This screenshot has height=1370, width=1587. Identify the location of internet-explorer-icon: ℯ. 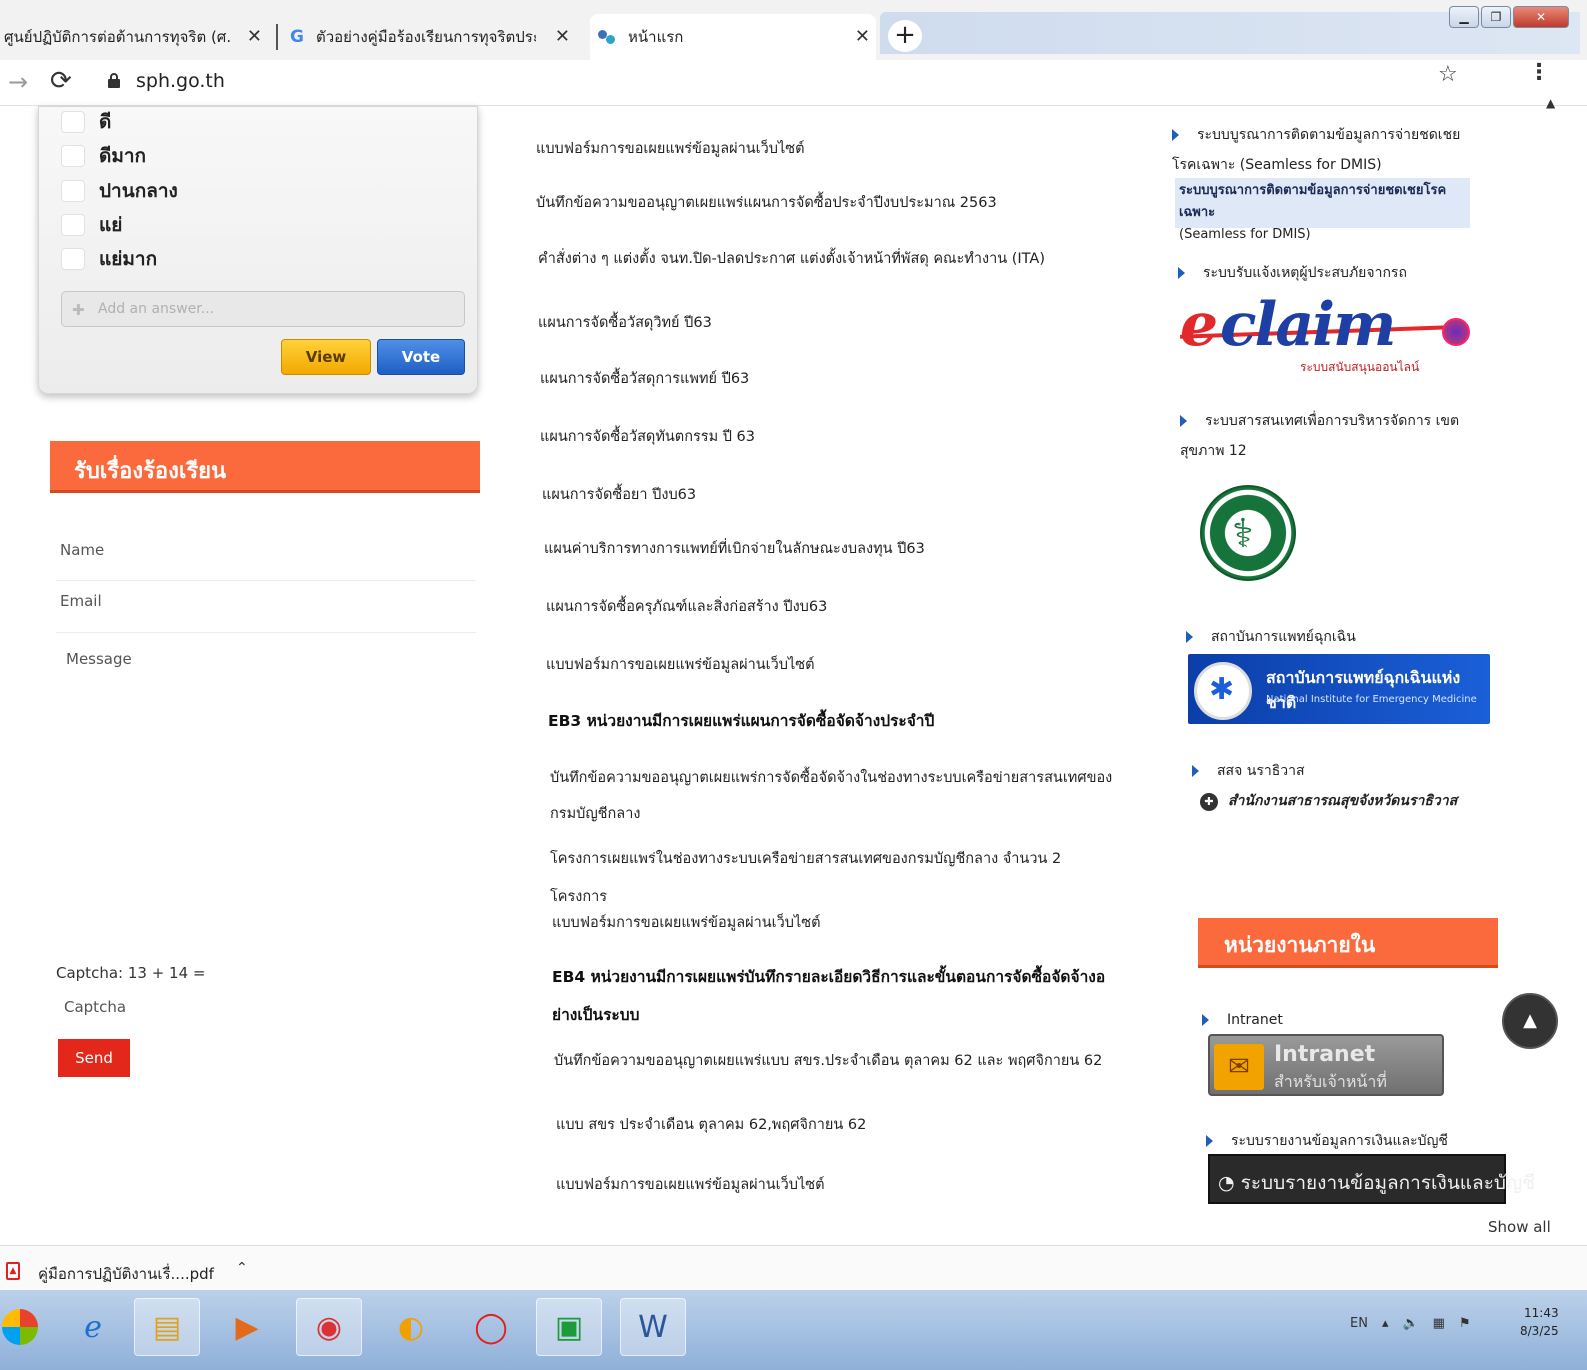
(93, 1327).